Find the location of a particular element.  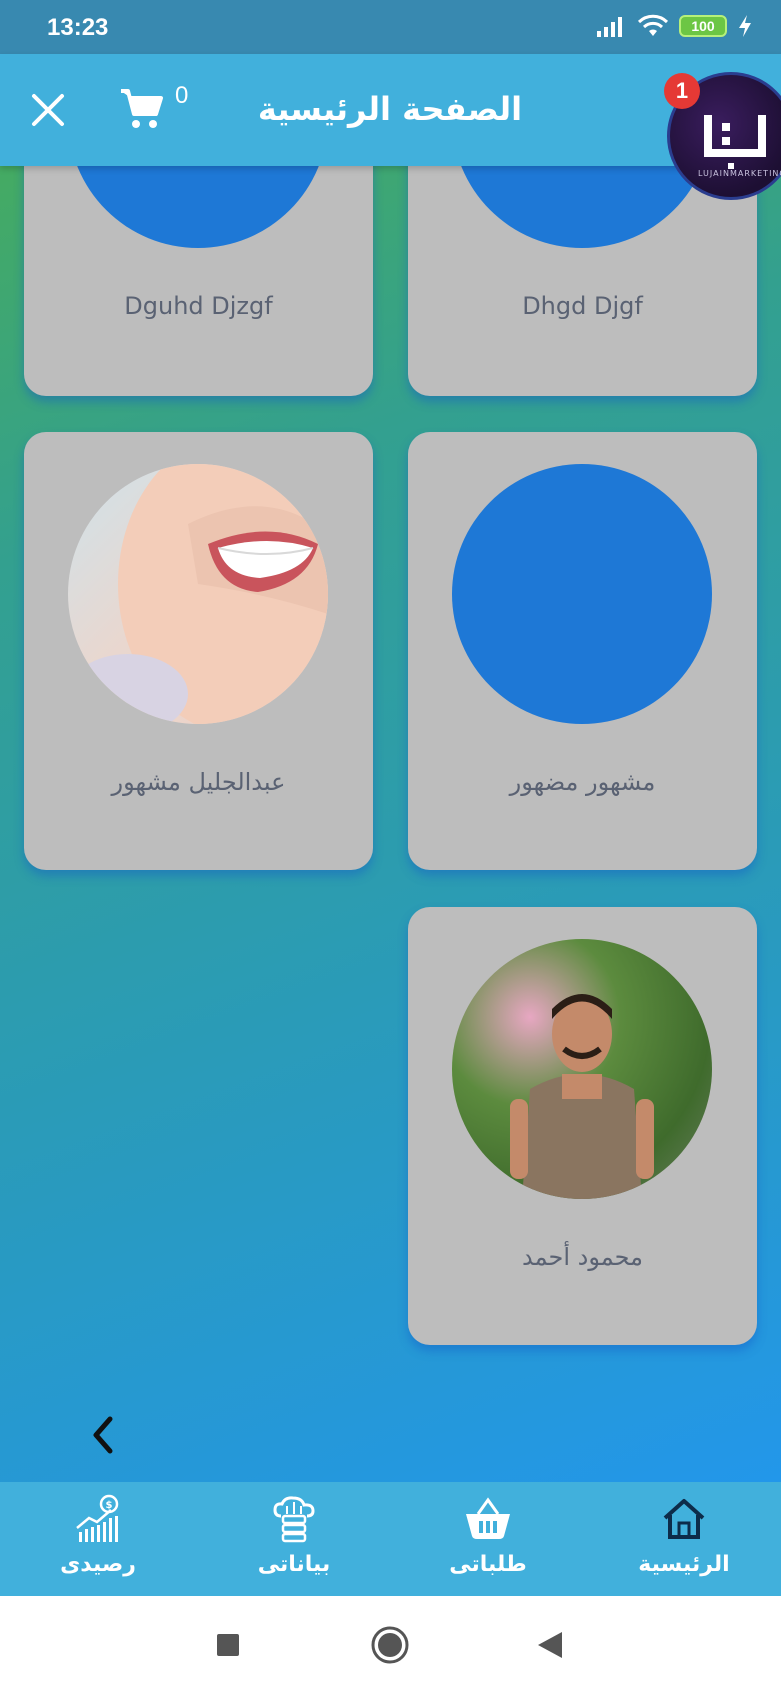

system-nav-bar is located at coordinates (390, 1643).